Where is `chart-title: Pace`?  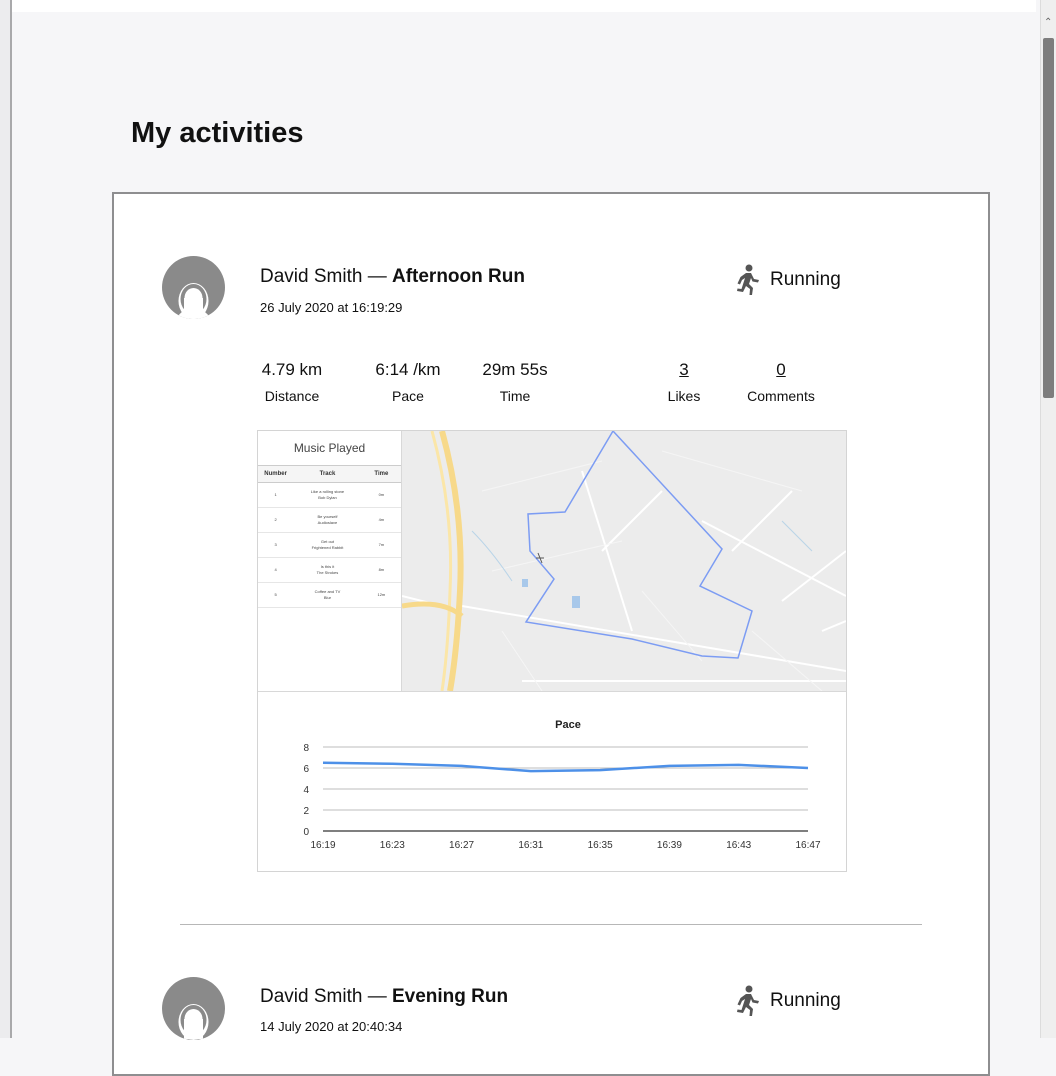 chart-title: Pace is located at coordinates (568, 725).